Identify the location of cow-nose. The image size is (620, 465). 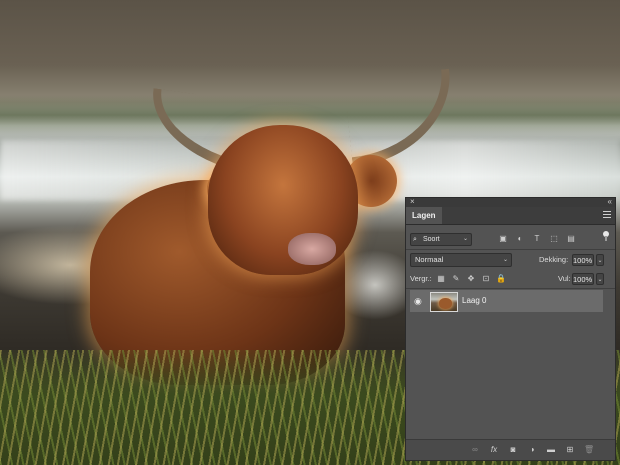
(312, 249).